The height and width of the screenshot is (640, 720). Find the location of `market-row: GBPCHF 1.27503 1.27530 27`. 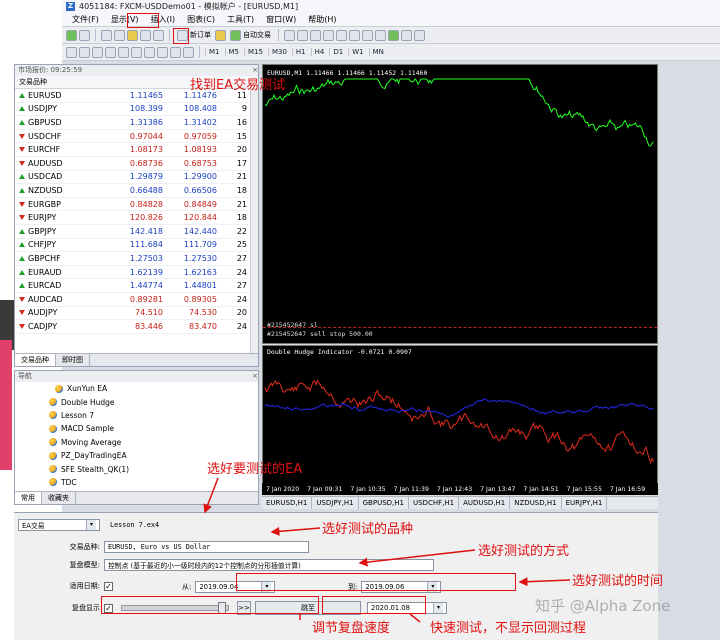

market-row: GBPCHF 1.27503 1.27530 27 is located at coordinates (136, 259).